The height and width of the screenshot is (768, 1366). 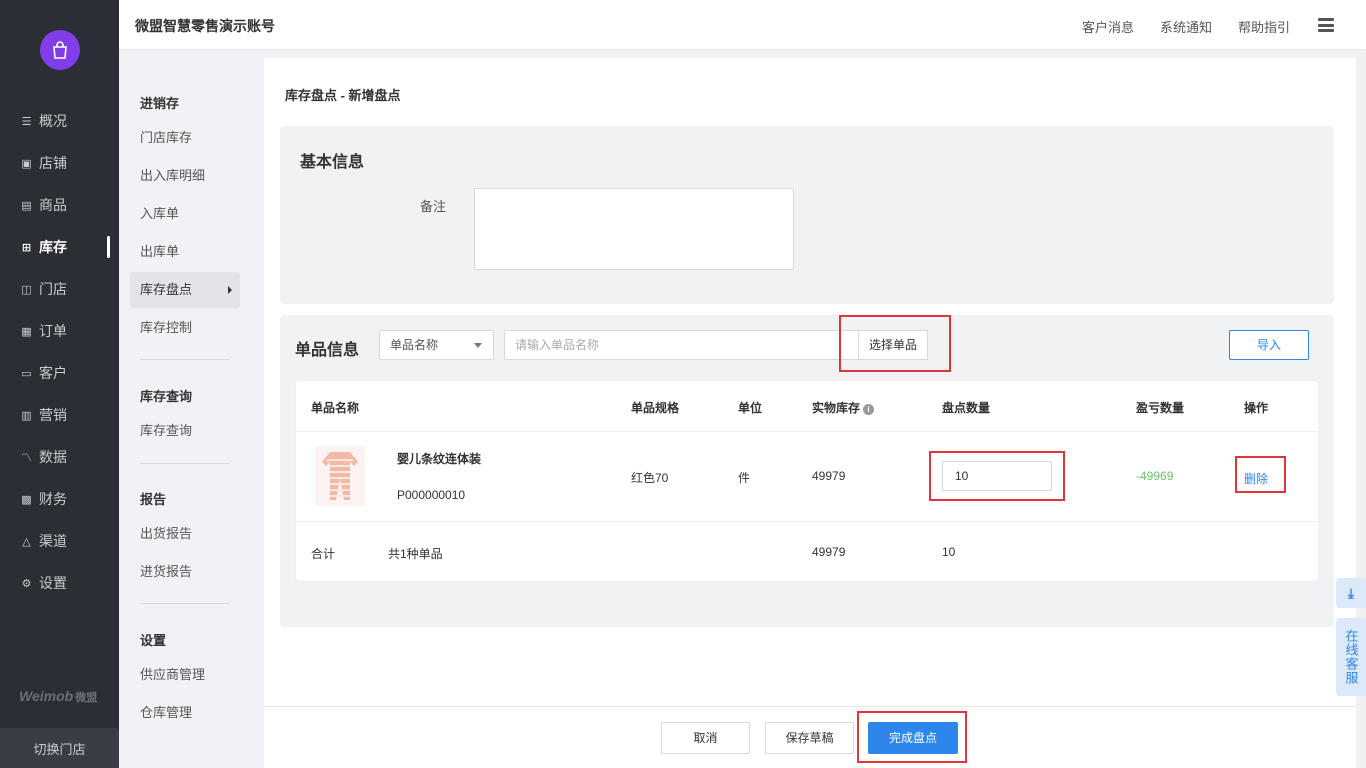 I want to click on subnav-item-outbound: 出库单, so click(x=185, y=252).